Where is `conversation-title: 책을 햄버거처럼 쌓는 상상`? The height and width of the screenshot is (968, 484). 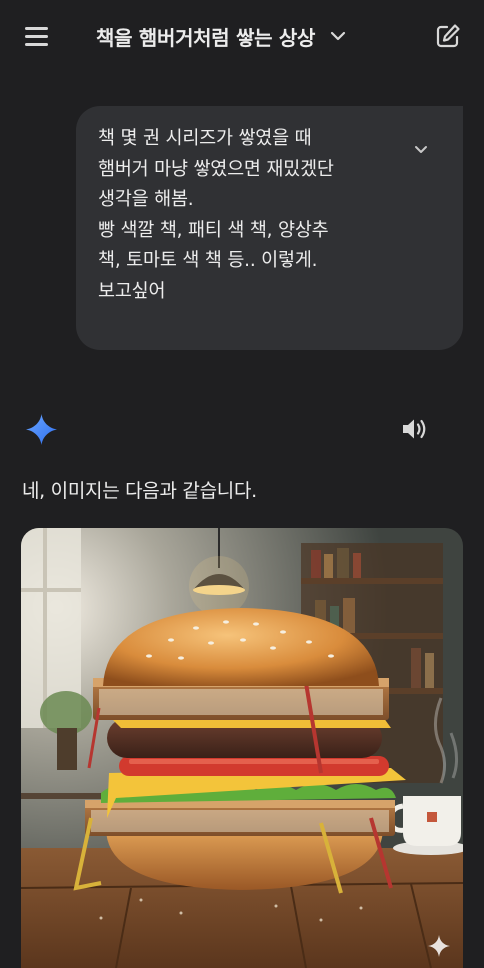
conversation-title: 책을 햄버거처럼 쌓는 상상 is located at coordinates (206, 37).